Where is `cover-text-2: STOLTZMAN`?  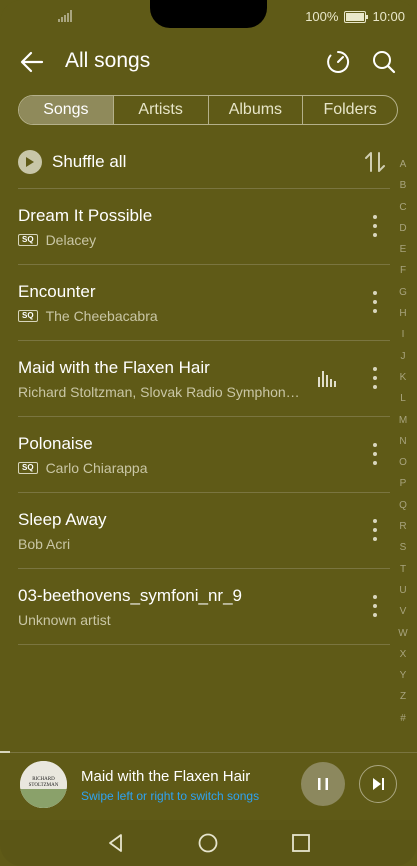
cover-text-2: STOLTZMAN is located at coordinates (44, 785).